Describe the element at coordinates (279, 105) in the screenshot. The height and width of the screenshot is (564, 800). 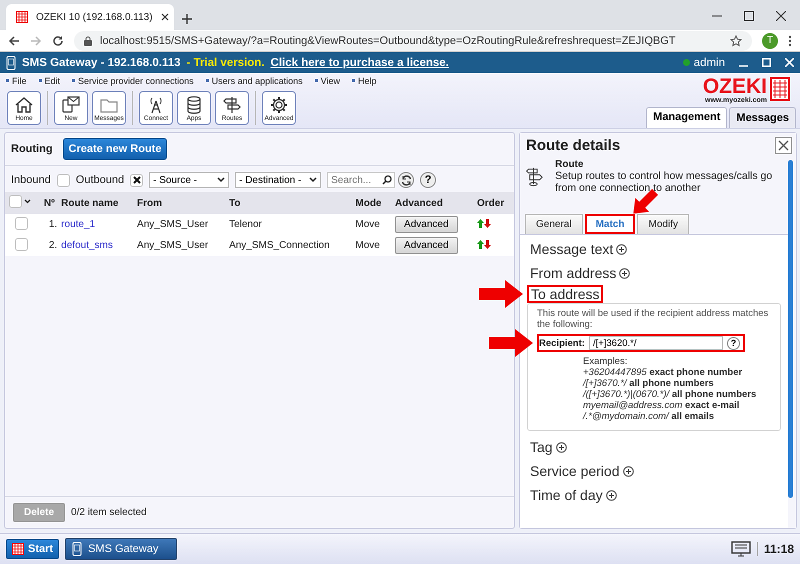
I see `settings-icon` at that location.